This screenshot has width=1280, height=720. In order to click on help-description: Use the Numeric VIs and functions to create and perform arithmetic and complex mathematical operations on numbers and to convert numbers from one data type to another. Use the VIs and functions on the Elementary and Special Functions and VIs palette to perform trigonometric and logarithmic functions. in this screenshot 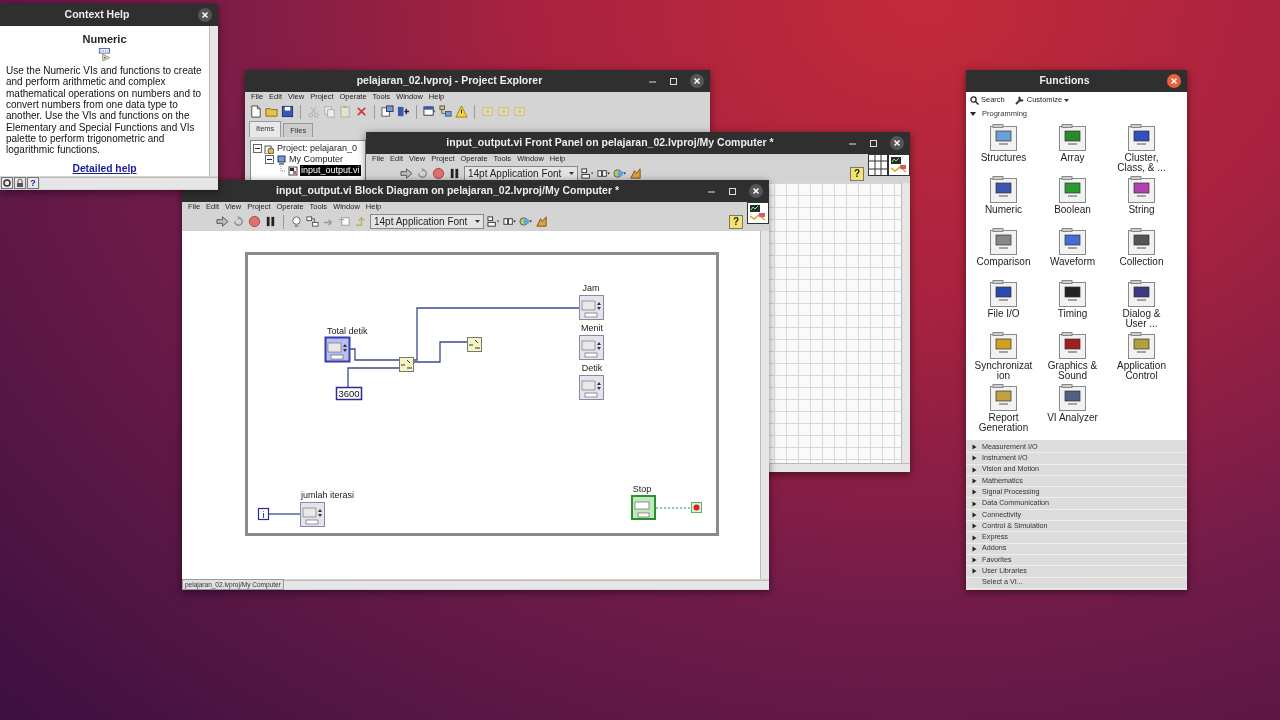, I will do `click(104, 110)`.